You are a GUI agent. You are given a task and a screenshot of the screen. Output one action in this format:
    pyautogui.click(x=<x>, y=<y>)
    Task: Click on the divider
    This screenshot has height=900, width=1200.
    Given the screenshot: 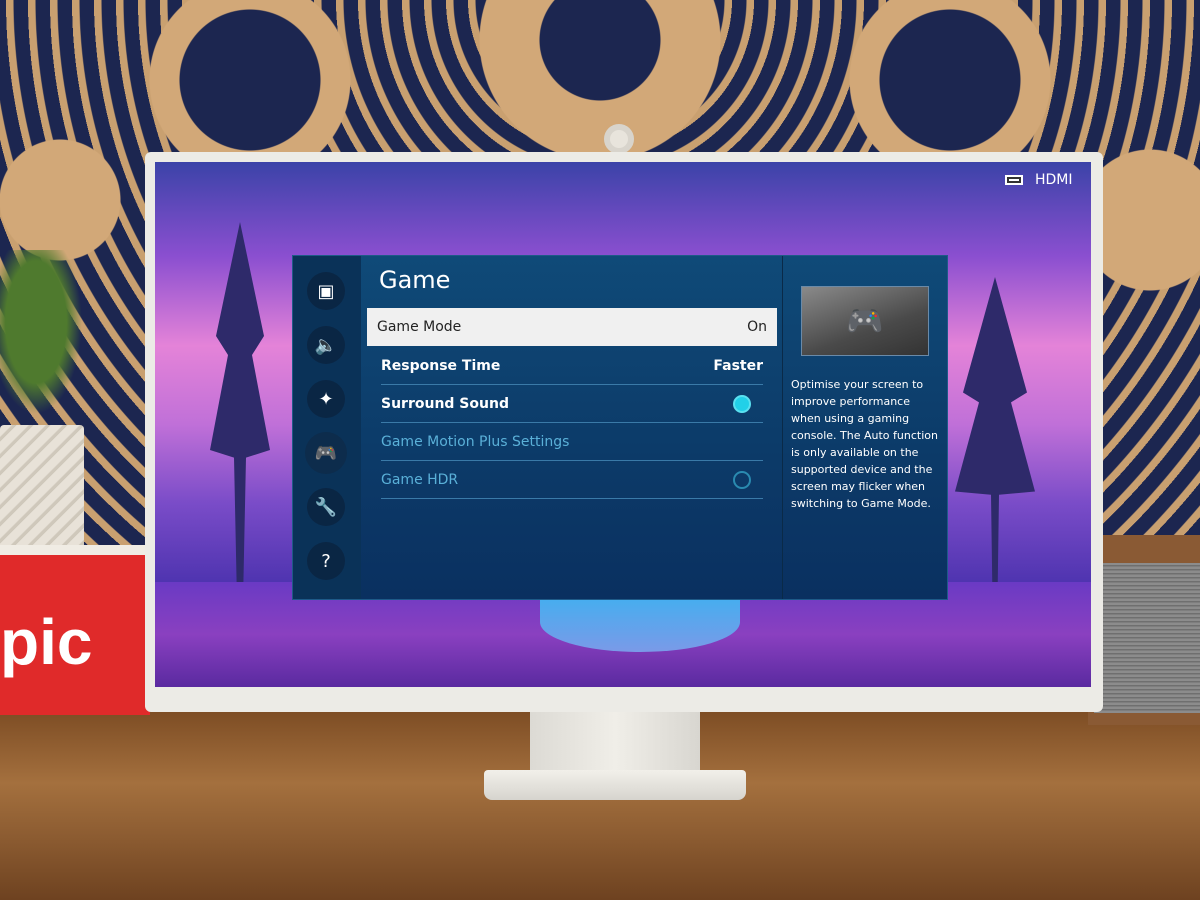 What is the action you would take?
    pyautogui.click(x=782, y=427)
    